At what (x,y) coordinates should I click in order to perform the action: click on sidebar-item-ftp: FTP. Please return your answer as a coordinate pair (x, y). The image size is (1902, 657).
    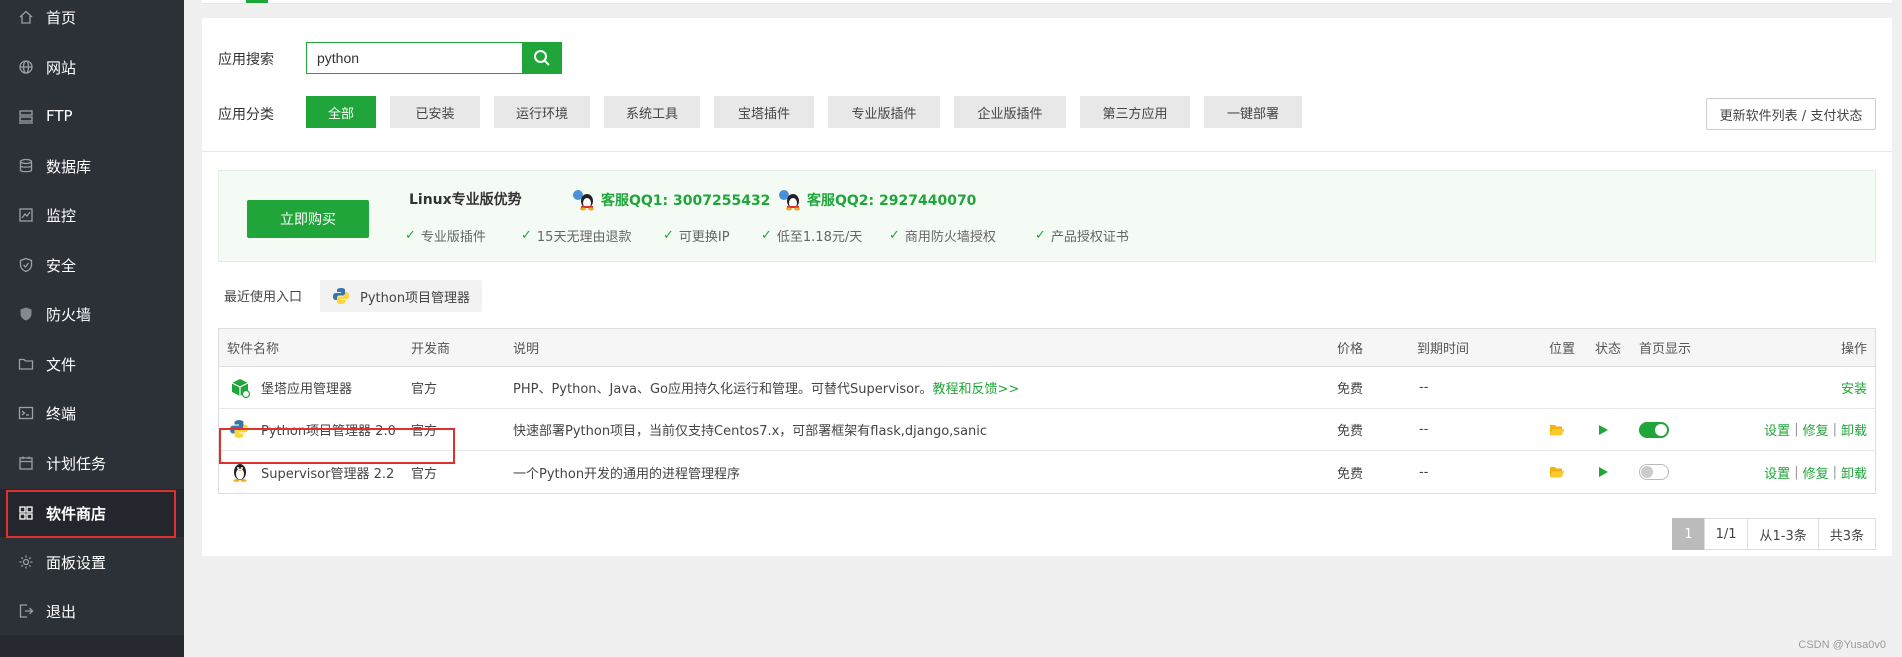
    Looking at the image, I should click on (92, 116).